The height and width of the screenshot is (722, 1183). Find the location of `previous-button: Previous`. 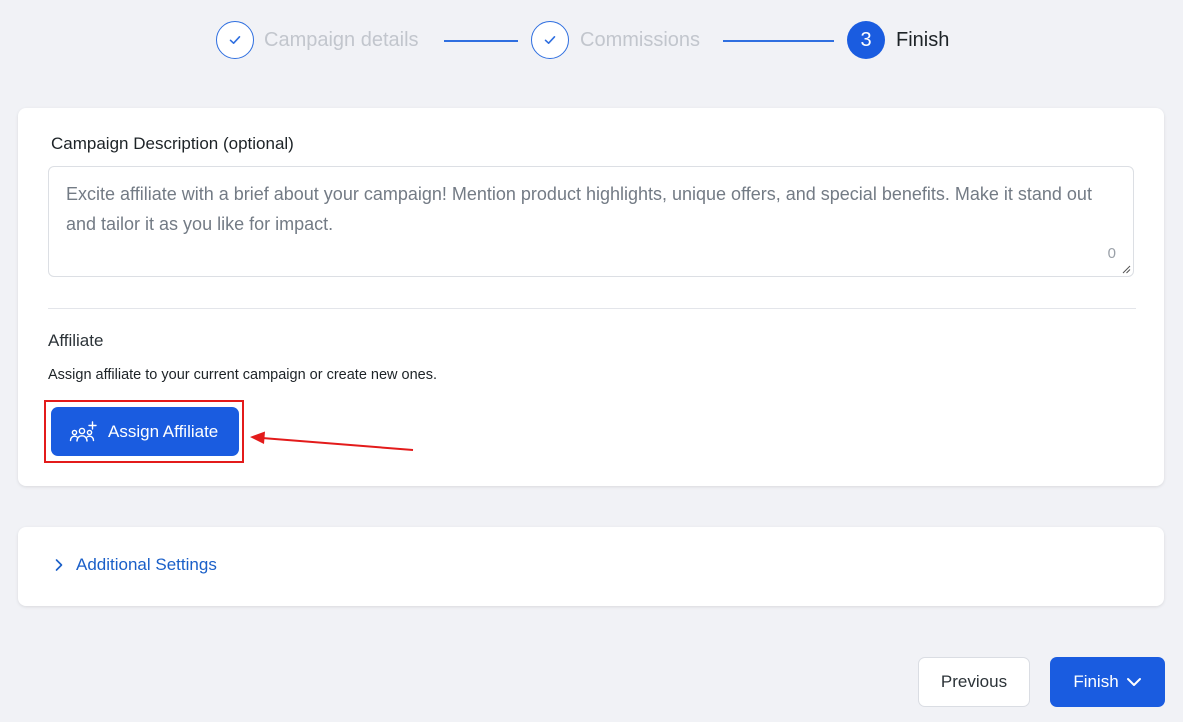

previous-button: Previous is located at coordinates (974, 682).